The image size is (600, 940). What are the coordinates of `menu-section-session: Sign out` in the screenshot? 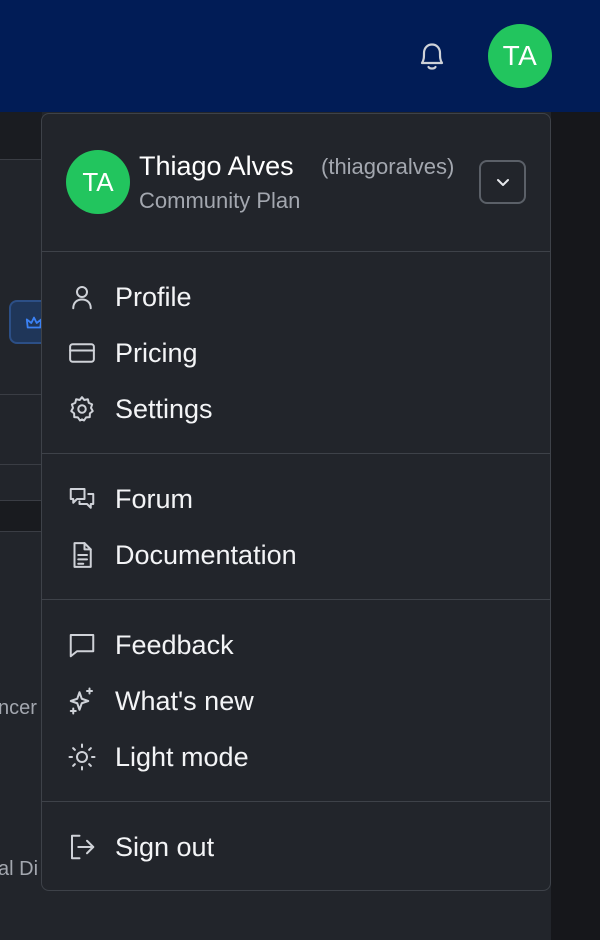 It's located at (296, 846).